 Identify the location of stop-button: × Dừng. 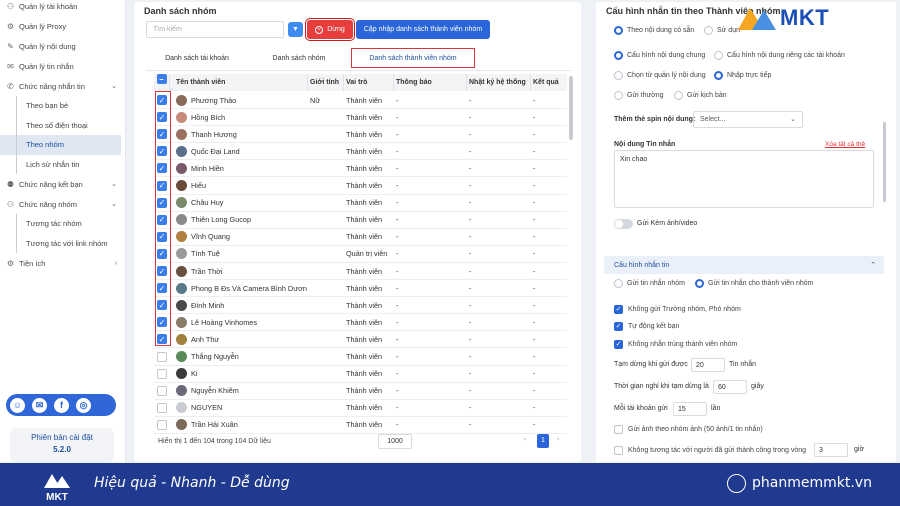
(330, 29).